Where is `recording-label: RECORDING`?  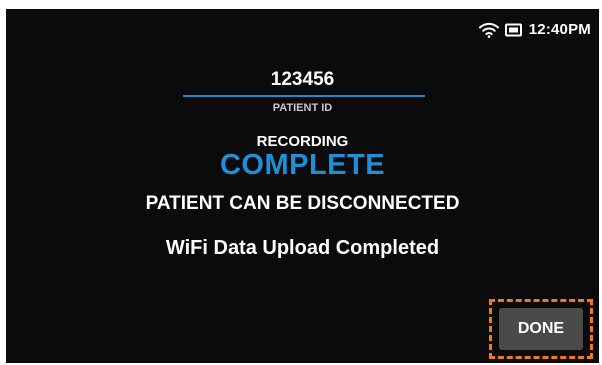
recording-label: RECORDING is located at coordinates (302, 141).